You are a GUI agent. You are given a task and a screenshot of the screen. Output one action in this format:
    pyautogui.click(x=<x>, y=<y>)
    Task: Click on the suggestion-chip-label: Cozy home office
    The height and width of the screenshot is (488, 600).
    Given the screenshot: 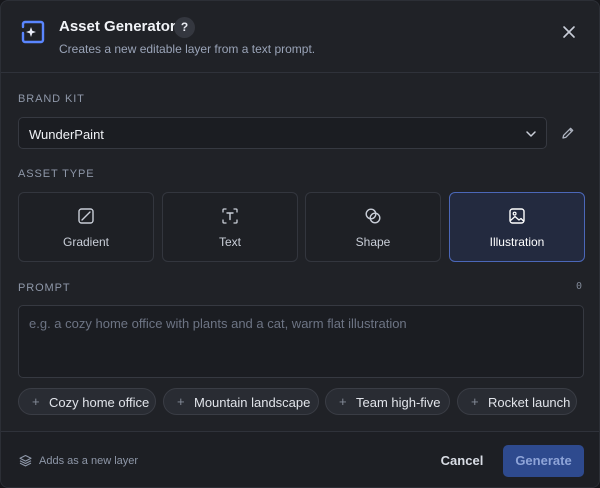 What is the action you would take?
    pyautogui.click(x=99, y=402)
    